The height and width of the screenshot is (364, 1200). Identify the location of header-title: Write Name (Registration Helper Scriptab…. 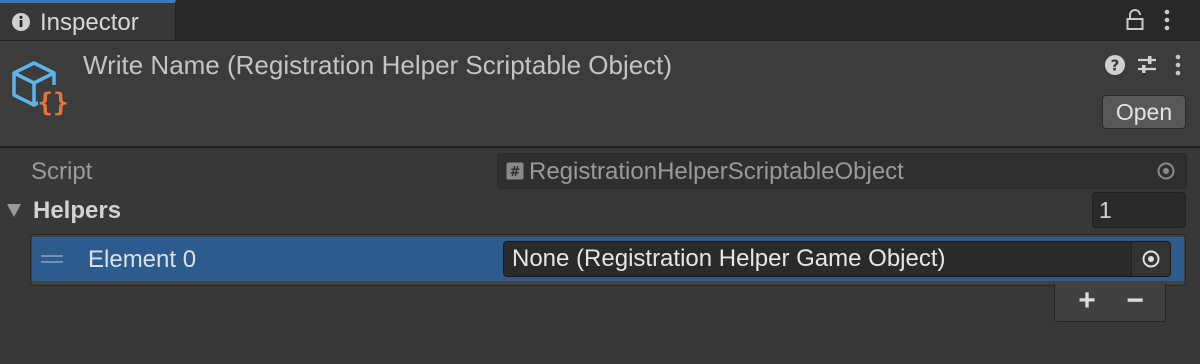
(378, 65).